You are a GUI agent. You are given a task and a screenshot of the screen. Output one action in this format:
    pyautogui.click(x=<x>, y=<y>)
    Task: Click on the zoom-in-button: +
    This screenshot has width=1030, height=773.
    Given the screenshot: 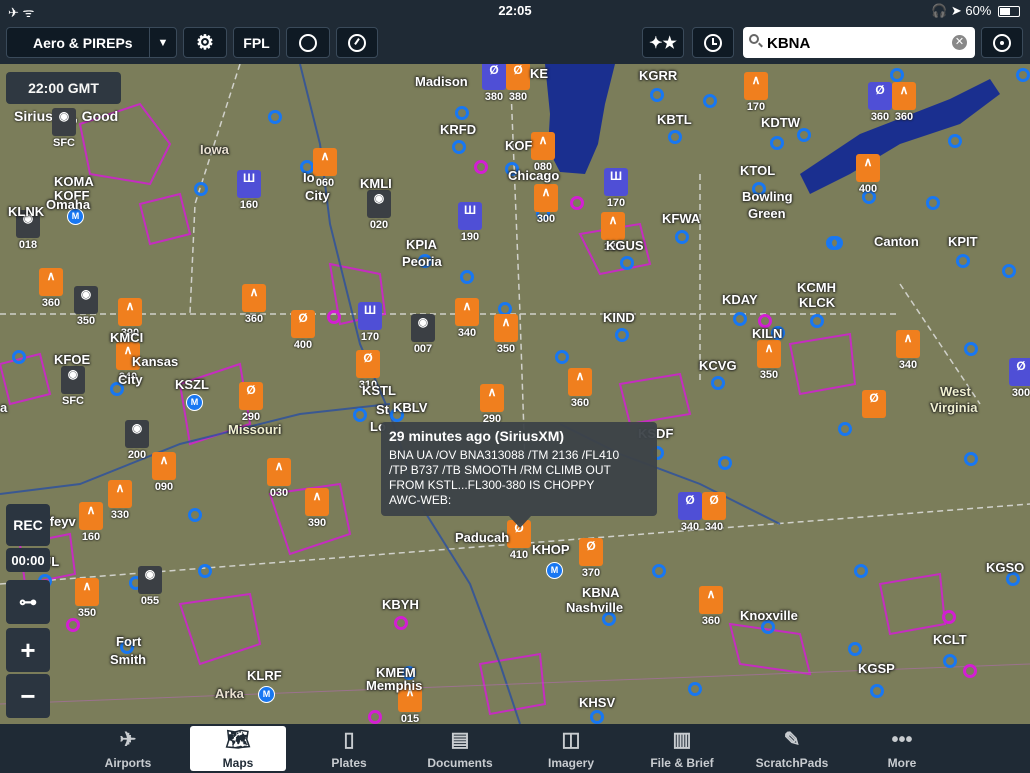 What is the action you would take?
    pyautogui.click(x=28, y=650)
    